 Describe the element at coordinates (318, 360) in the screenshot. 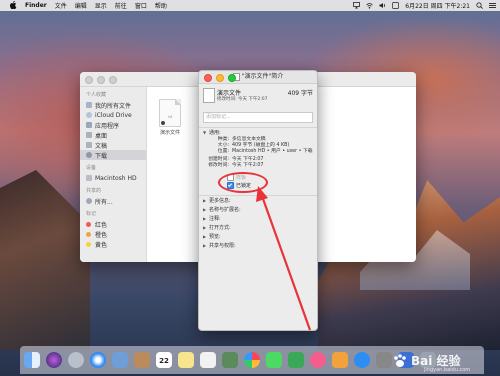

I see `itunes-icon` at that location.